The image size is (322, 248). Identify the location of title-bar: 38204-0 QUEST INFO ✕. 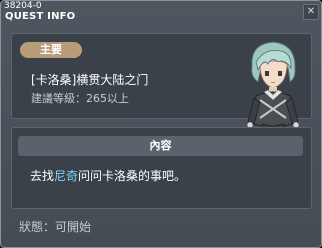
(161, 12).